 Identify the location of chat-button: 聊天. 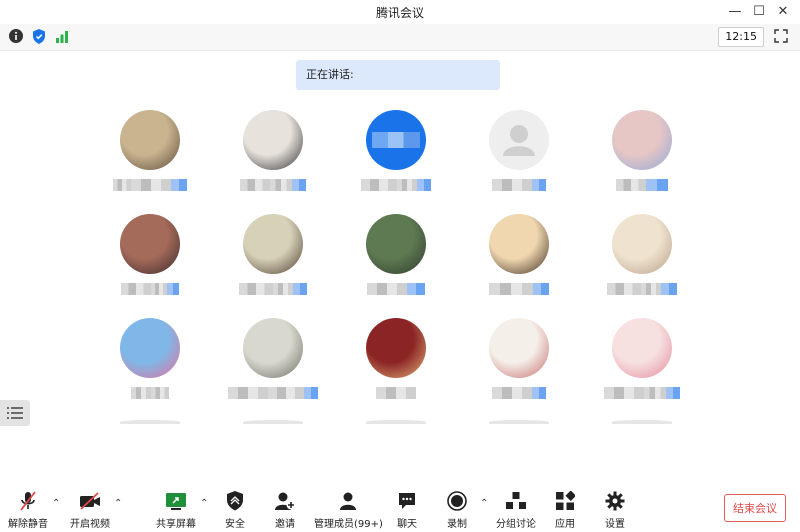
(407, 510).